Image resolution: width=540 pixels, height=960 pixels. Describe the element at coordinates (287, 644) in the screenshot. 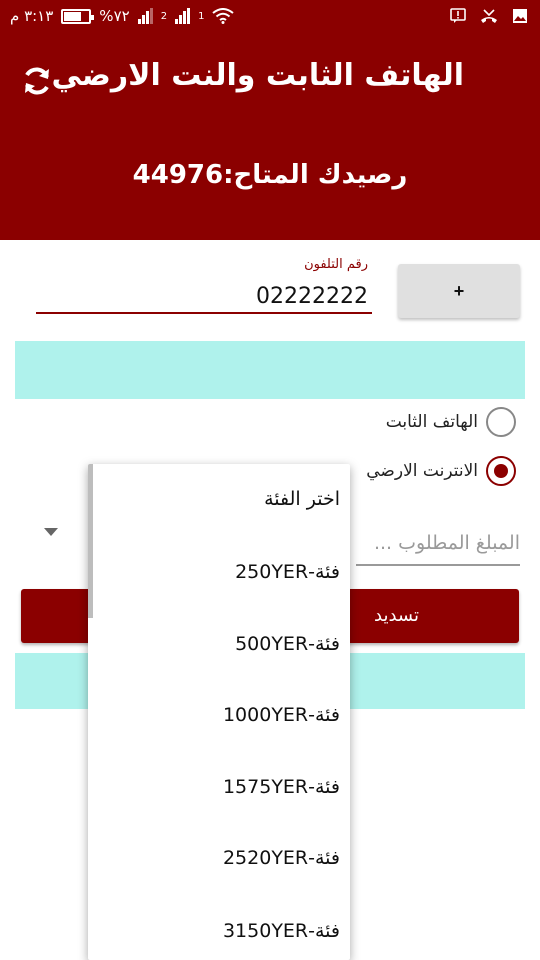

I see `dropdown-item: فئة-500YER` at that location.